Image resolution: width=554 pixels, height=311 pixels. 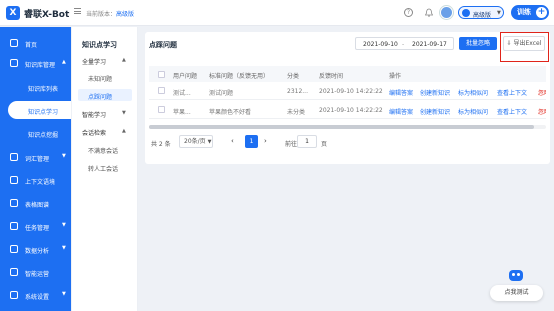 I want to click on vocab-icon, so click(x=14, y=157).